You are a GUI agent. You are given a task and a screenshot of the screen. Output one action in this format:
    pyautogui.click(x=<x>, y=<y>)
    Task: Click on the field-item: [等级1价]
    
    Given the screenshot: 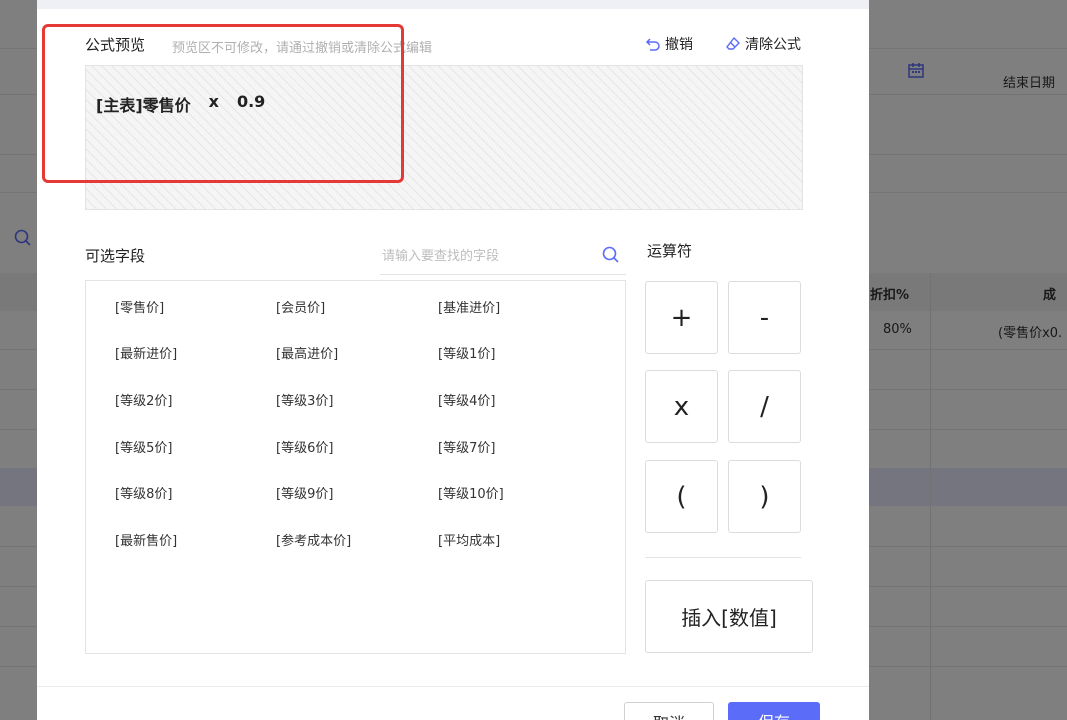 What is the action you would take?
    pyautogui.click(x=466, y=352)
    